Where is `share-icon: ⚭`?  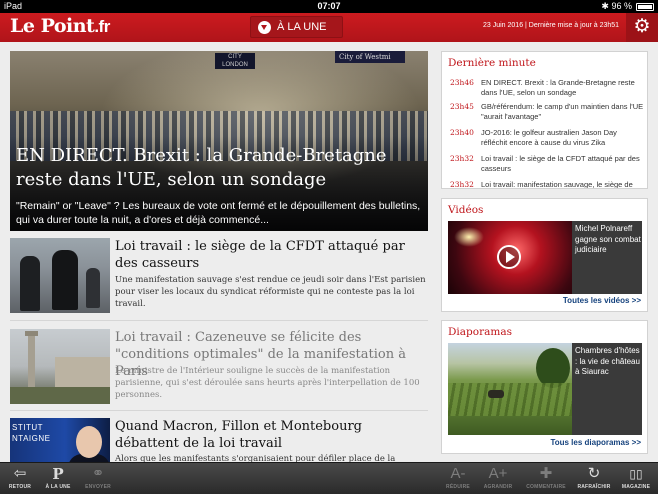 share-icon: ⚭ is located at coordinates (98, 473).